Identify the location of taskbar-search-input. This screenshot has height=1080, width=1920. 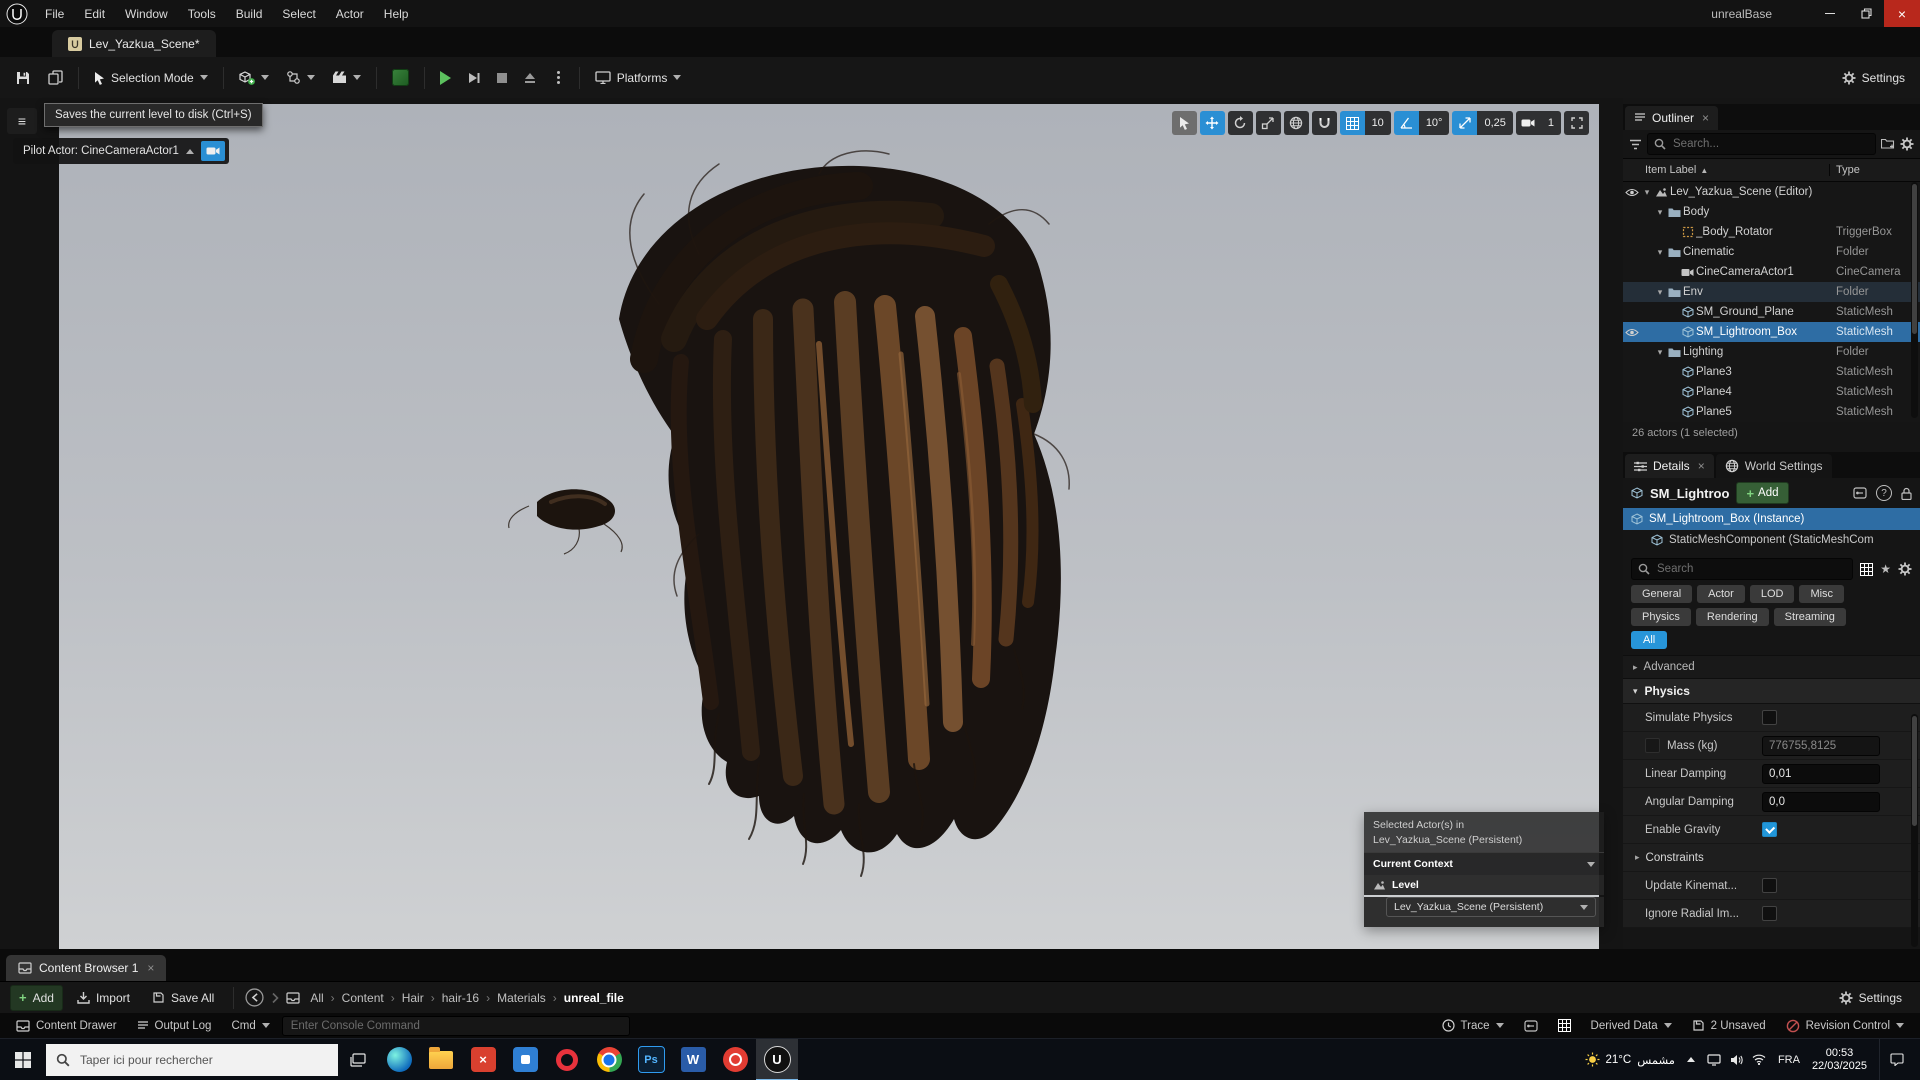
(203, 1059).